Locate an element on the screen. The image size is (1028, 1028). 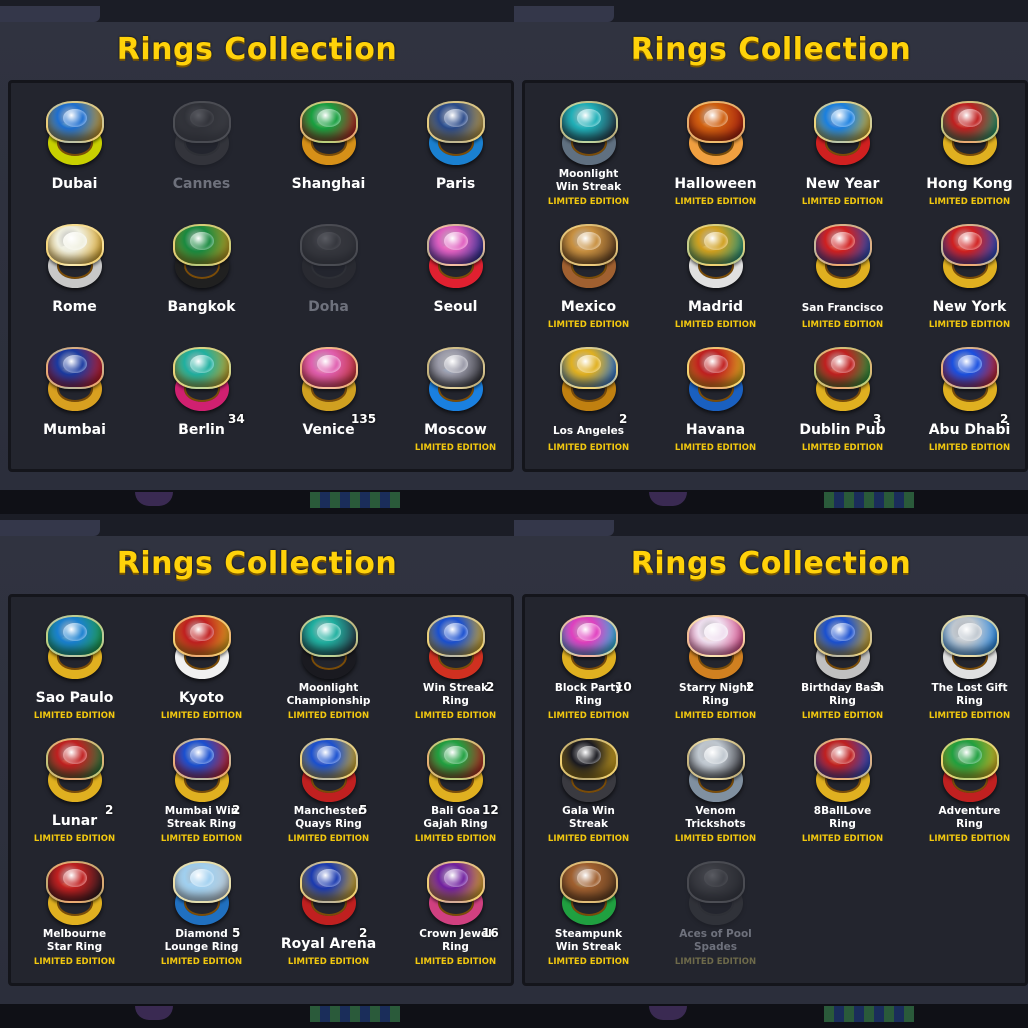
ring-item: Cannes is located at coordinates (201, 144).